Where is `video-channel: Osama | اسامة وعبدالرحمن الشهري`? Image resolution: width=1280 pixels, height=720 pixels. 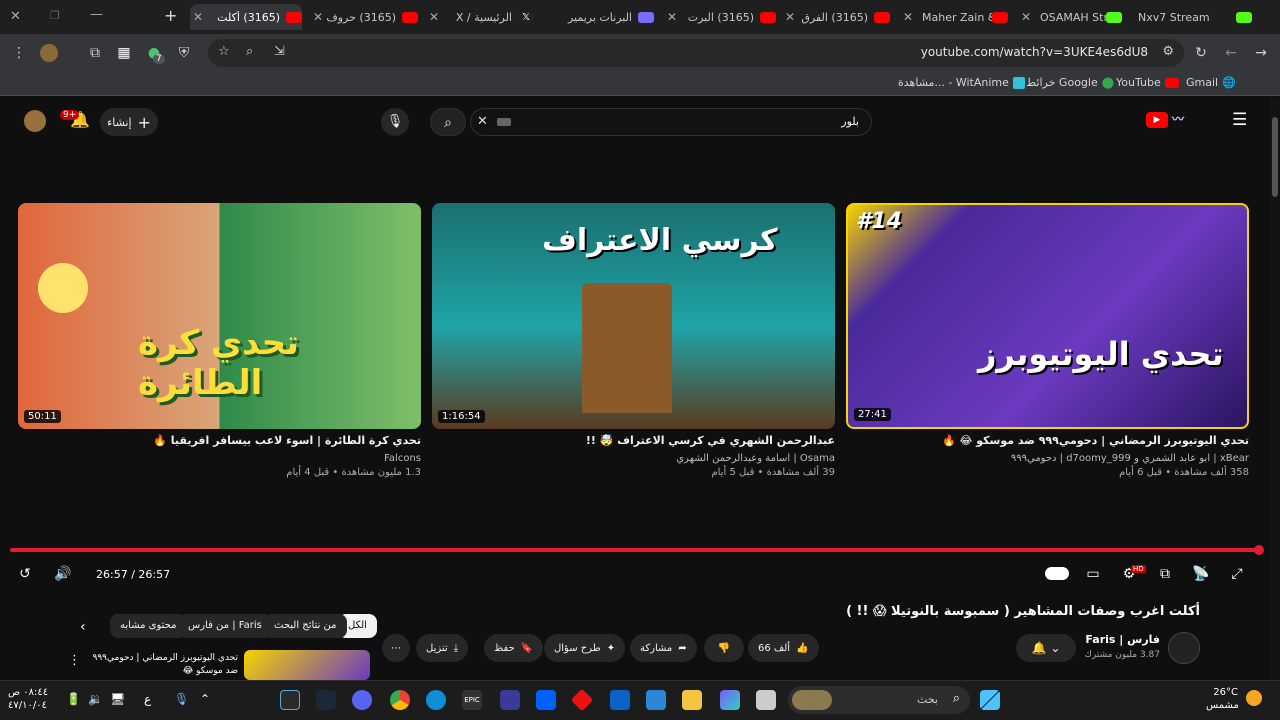 video-channel: Osama | اسامة وعبدالرحمن الشهري is located at coordinates (633, 458).